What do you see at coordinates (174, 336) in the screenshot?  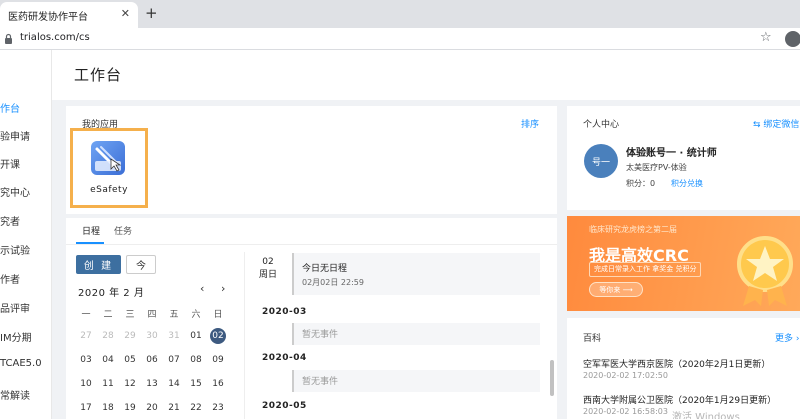 I see `calendar-day: 31` at bounding box center [174, 336].